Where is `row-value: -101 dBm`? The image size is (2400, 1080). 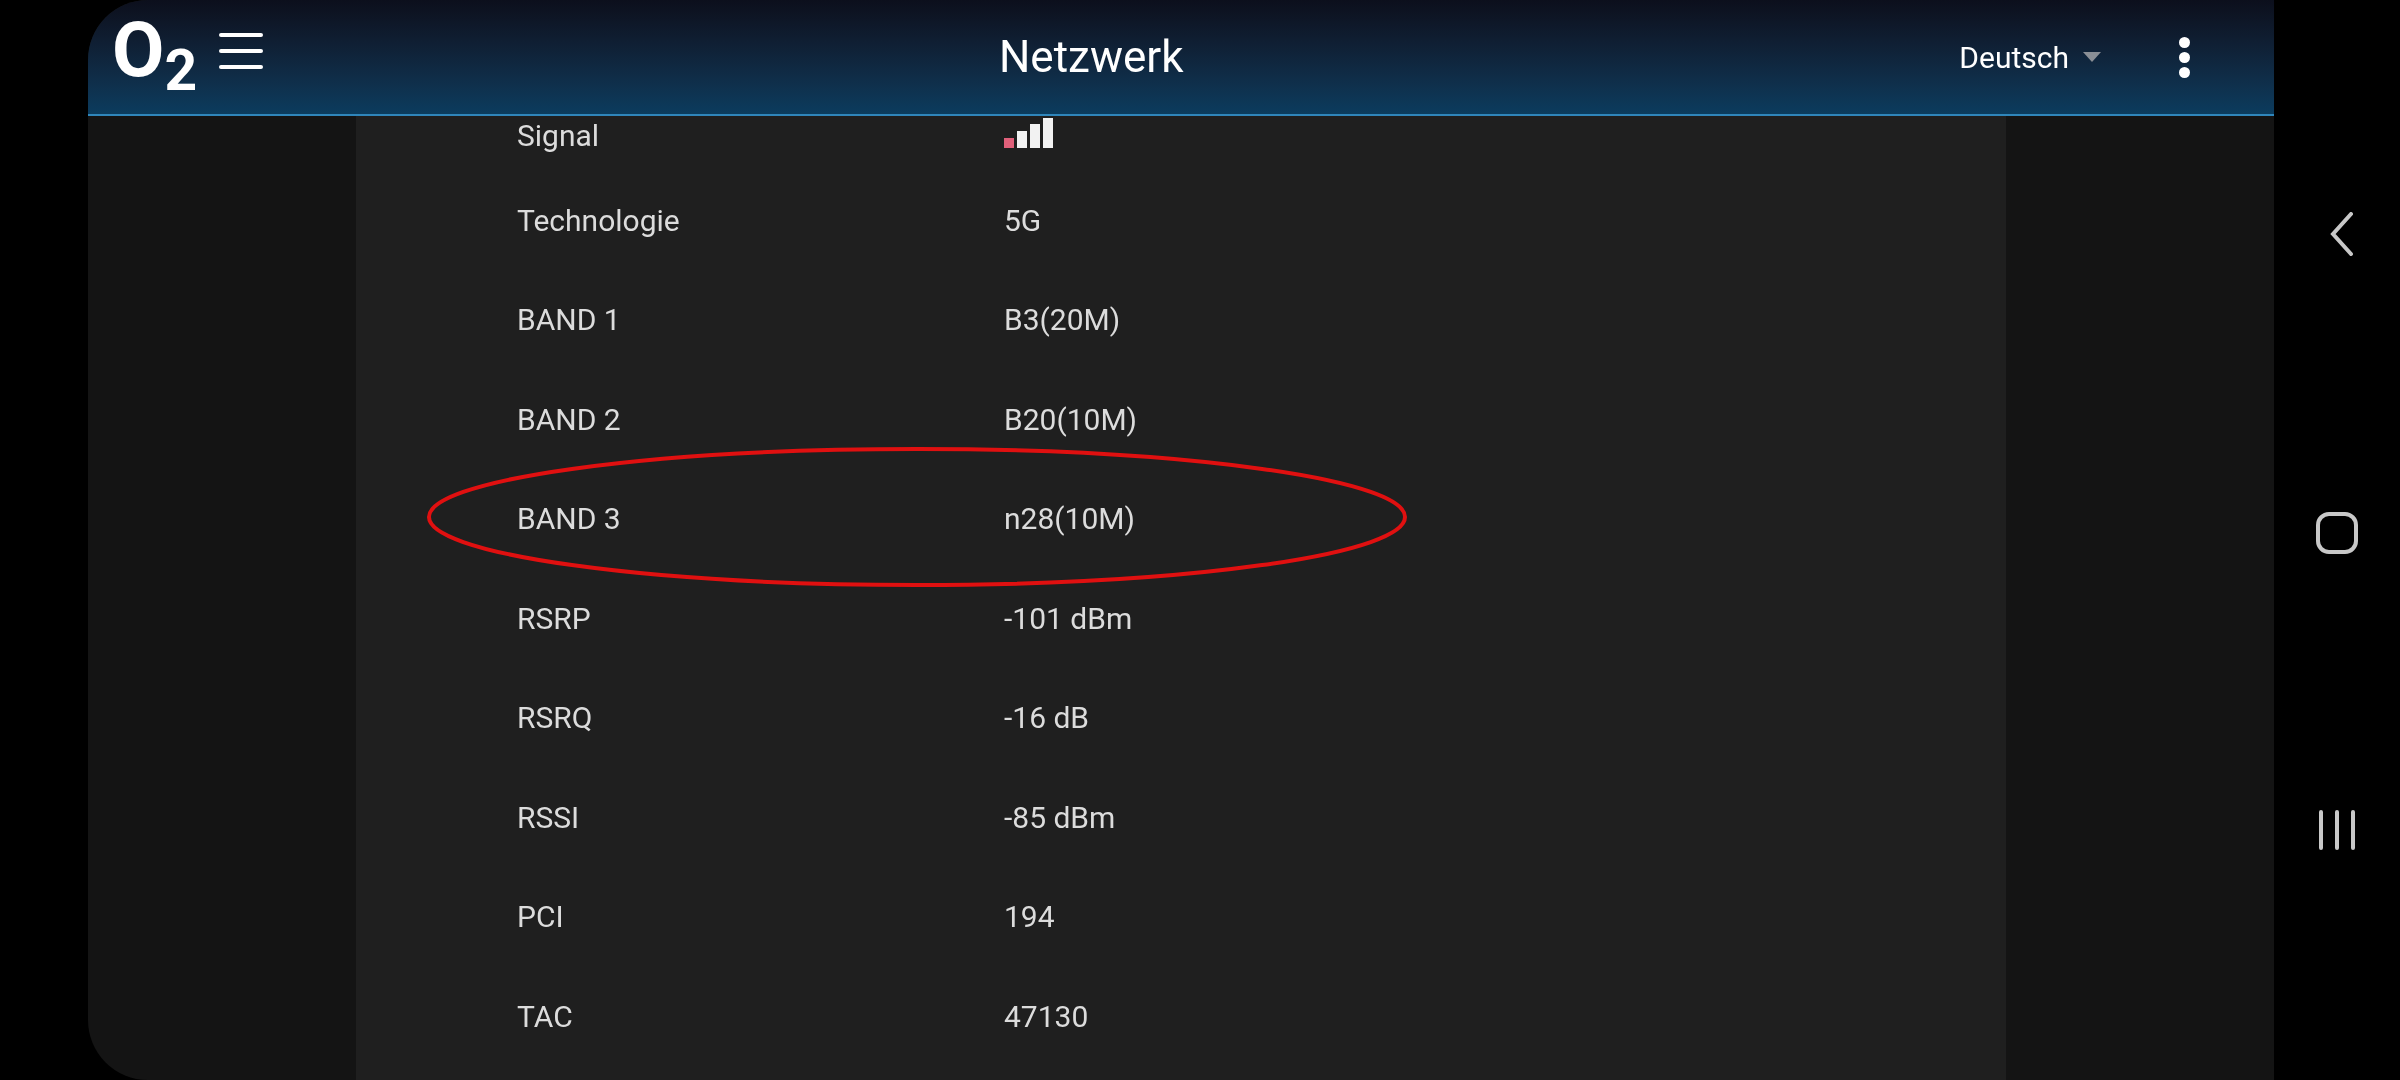 row-value: -101 dBm is located at coordinates (1068, 618).